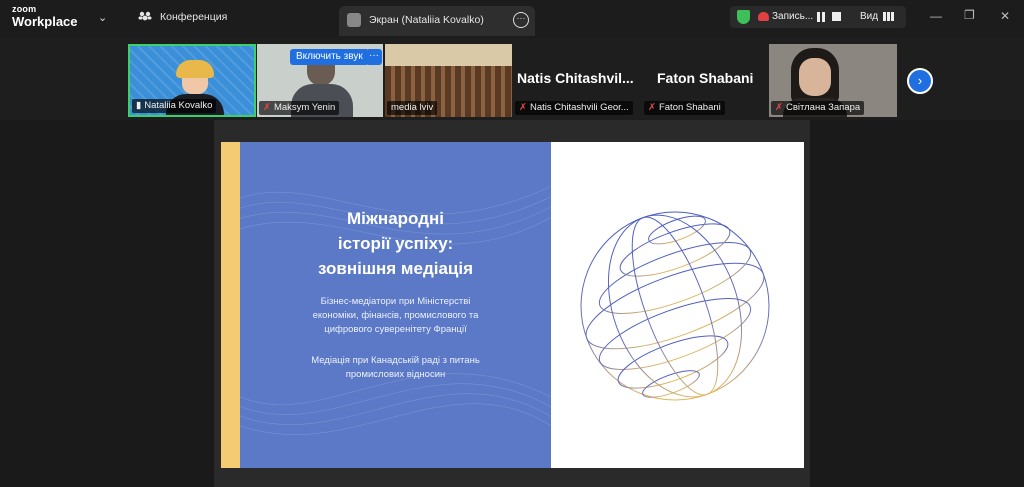 The image size is (1024, 487). I want to click on brand-small: zoom, so click(24, 9).